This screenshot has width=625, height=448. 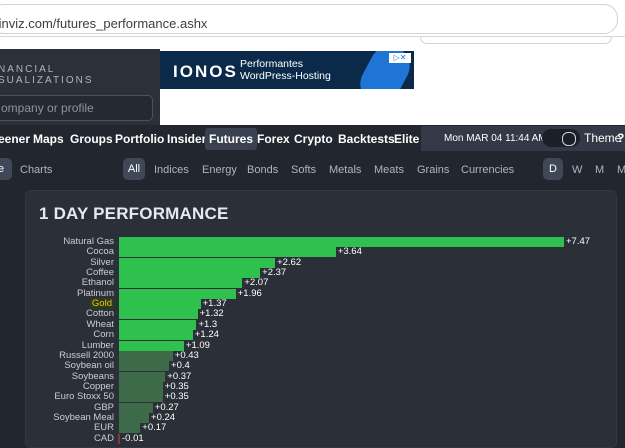 What do you see at coordinates (27, 69) in the screenshot?
I see `logo-line-1: NANCIAL` at bounding box center [27, 69].